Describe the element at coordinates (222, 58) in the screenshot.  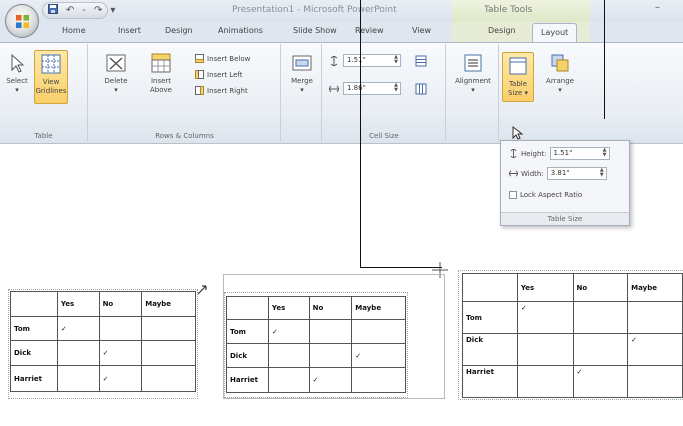
I see `insert-below-button: Insert Below` at that location.